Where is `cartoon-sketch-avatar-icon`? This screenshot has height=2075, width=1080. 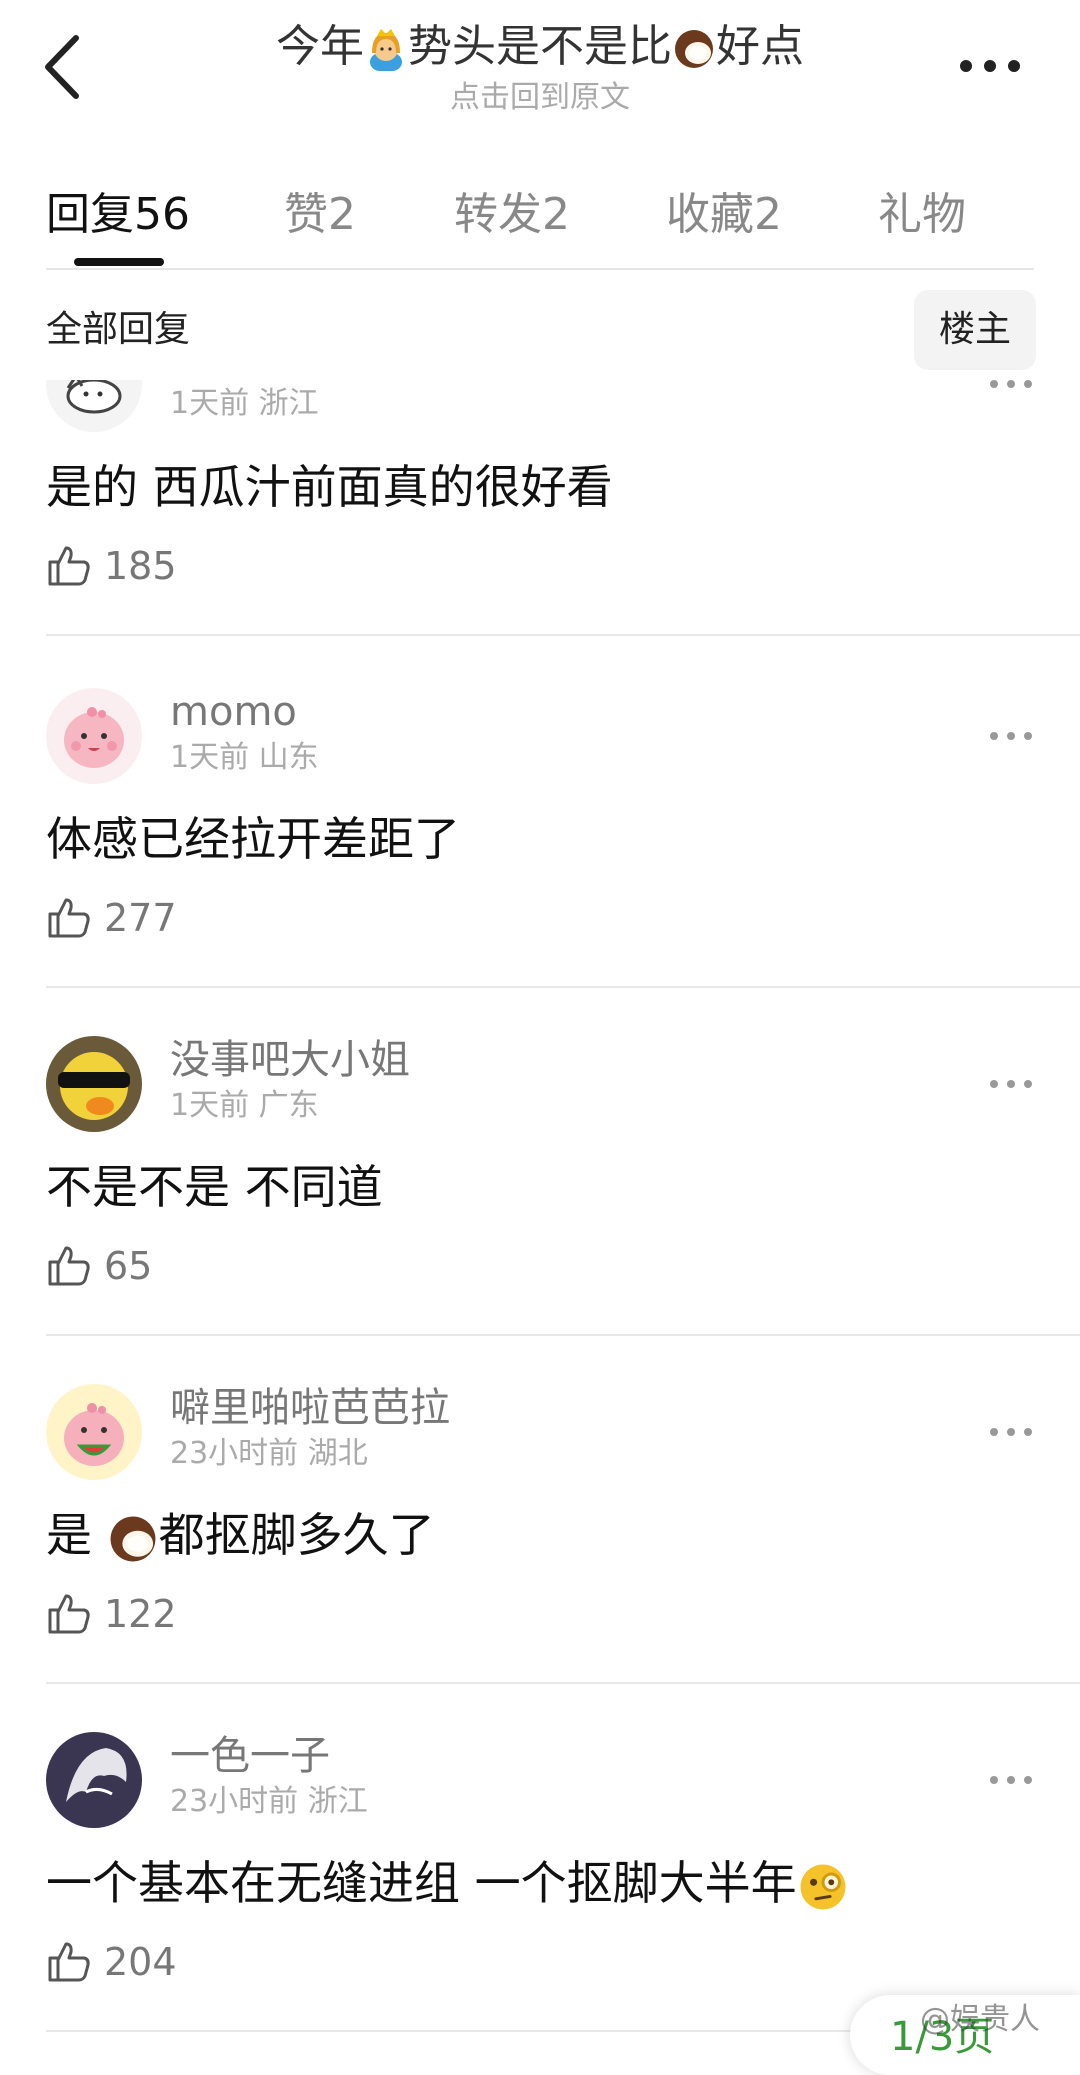 cartoon-sketch-avatar-icon is located at coordinates (94, 406).